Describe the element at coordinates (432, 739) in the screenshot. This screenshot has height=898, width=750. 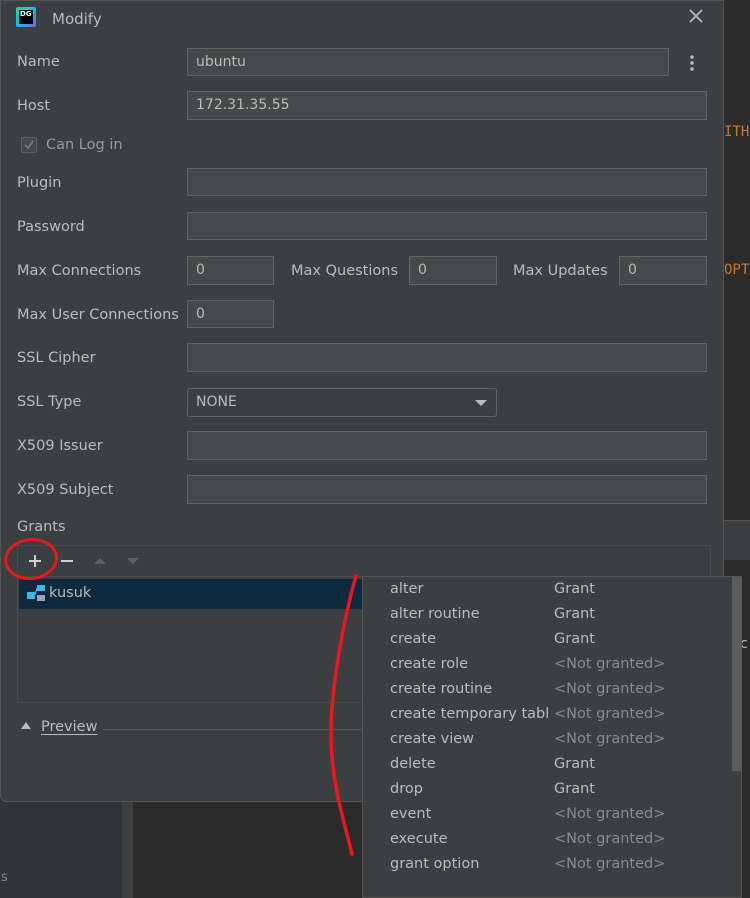
I see `privilege-name: create view` at that location.